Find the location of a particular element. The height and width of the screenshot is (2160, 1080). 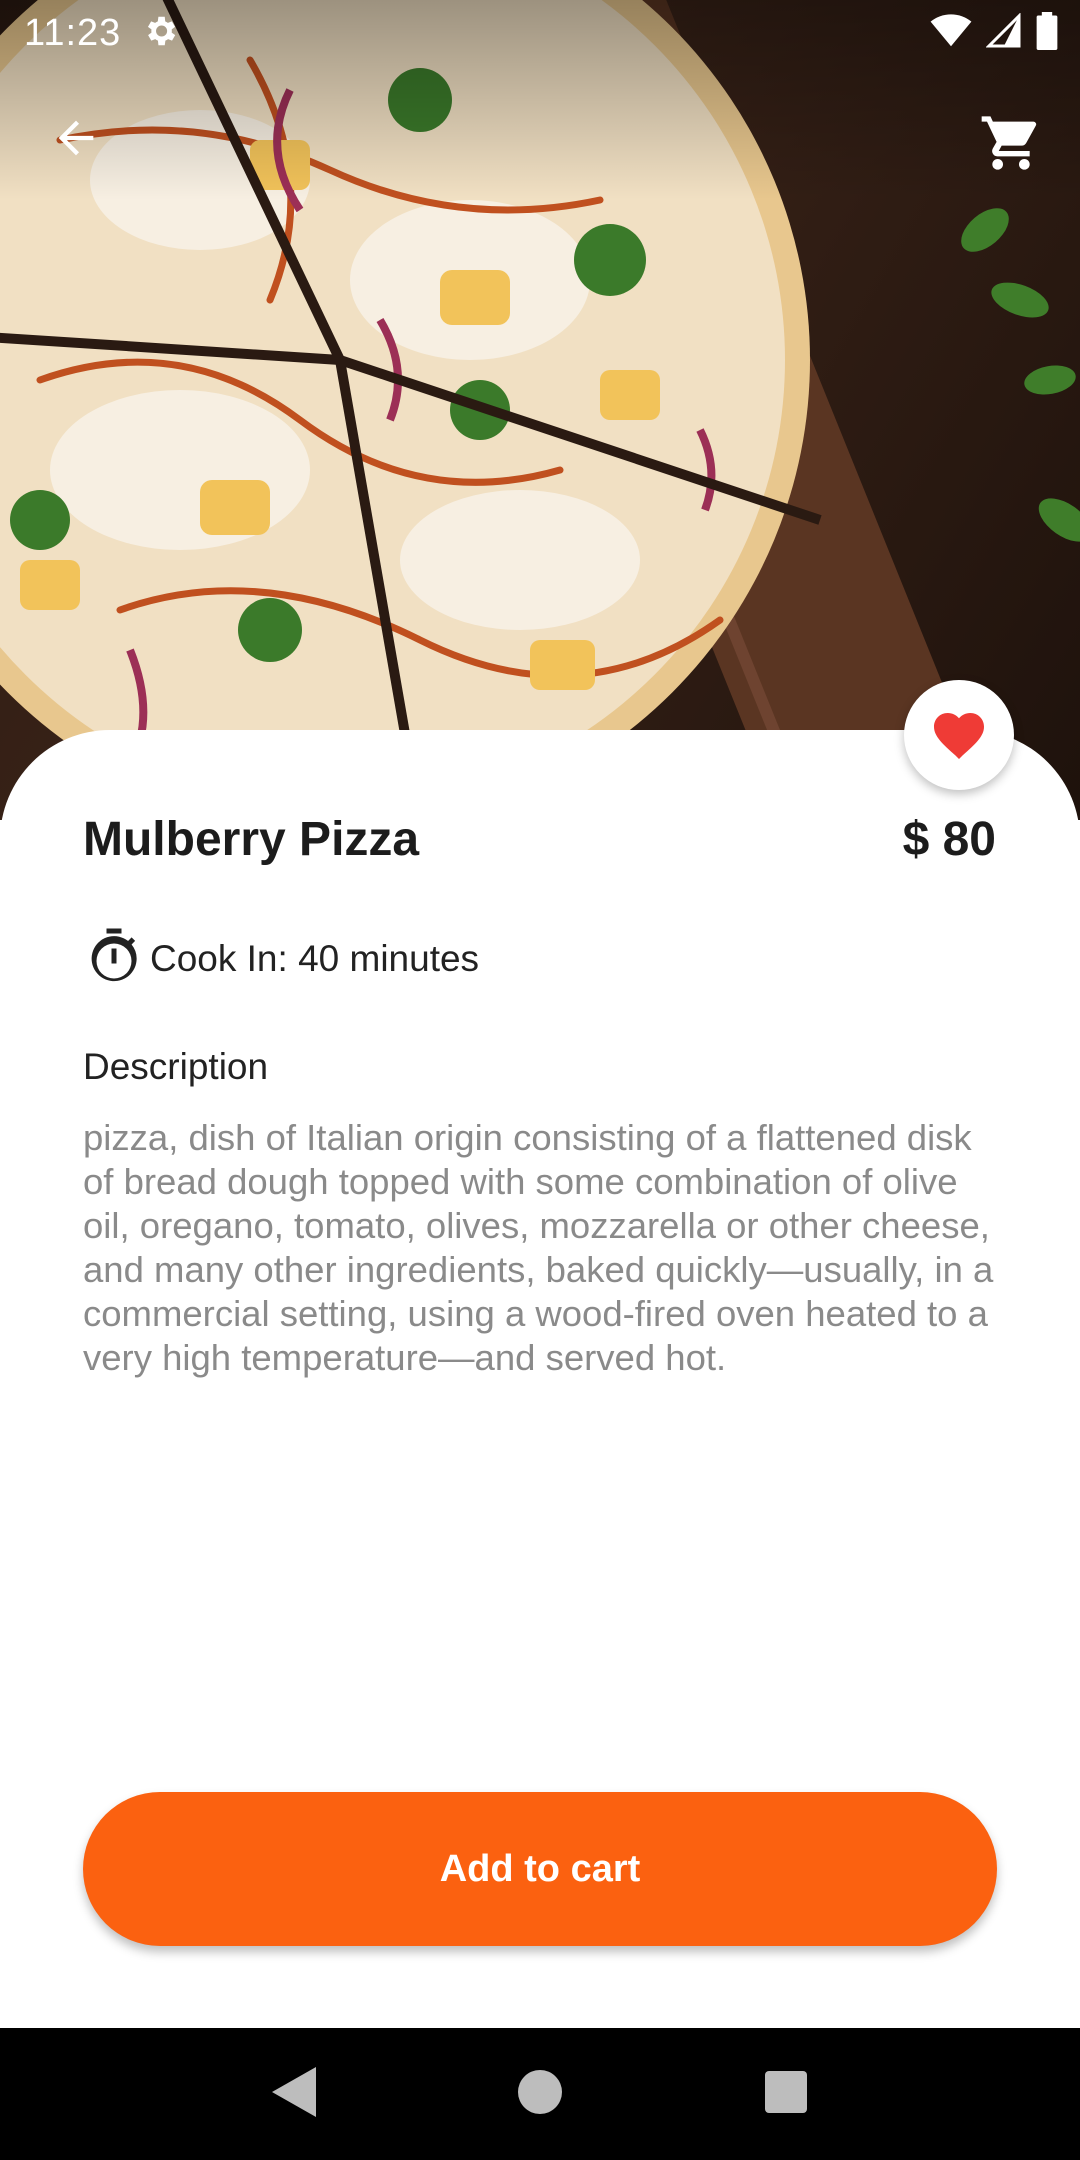

nav-home-button is located at coordinates (540, 2094).